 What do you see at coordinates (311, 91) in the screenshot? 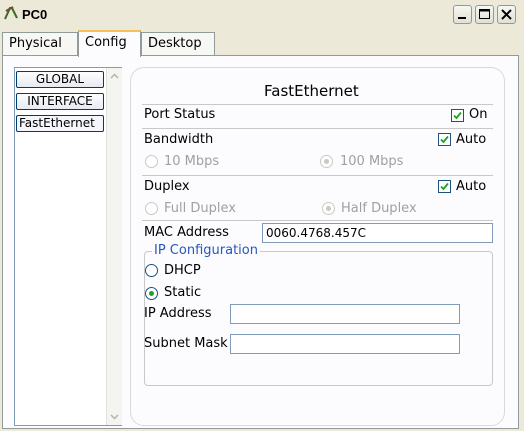
I see `panel-heading: FastEthernet` at bounding box center [311, 91].